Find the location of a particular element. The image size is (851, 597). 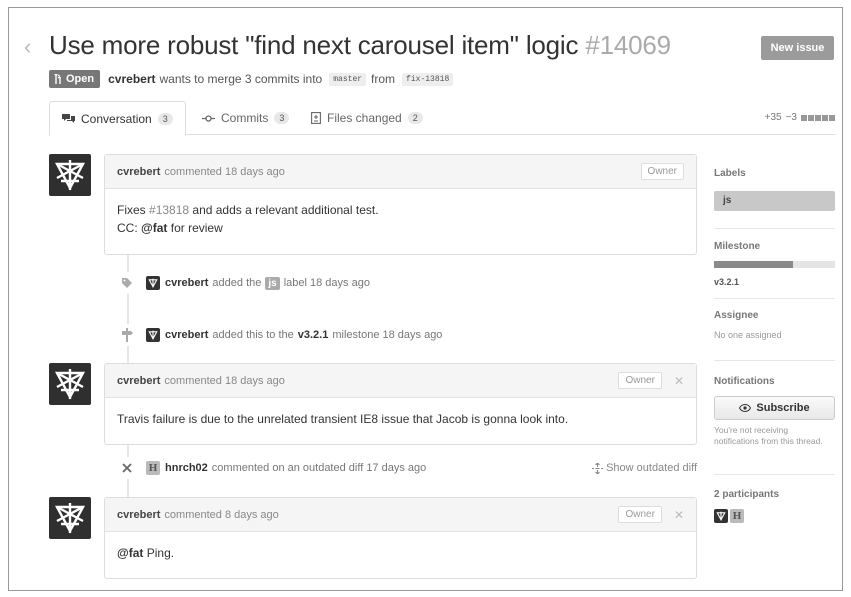

participants-list: H is located at coordinates (774, 516).